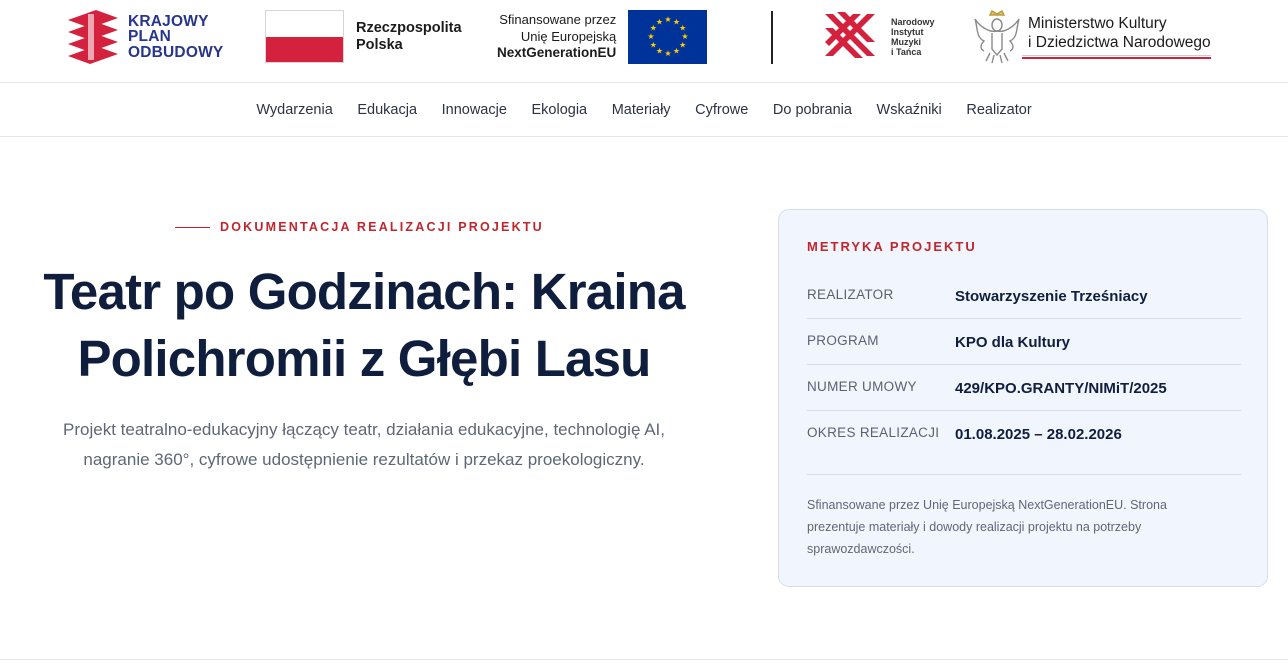  I want to click on card-divider, so click(1024, 474).